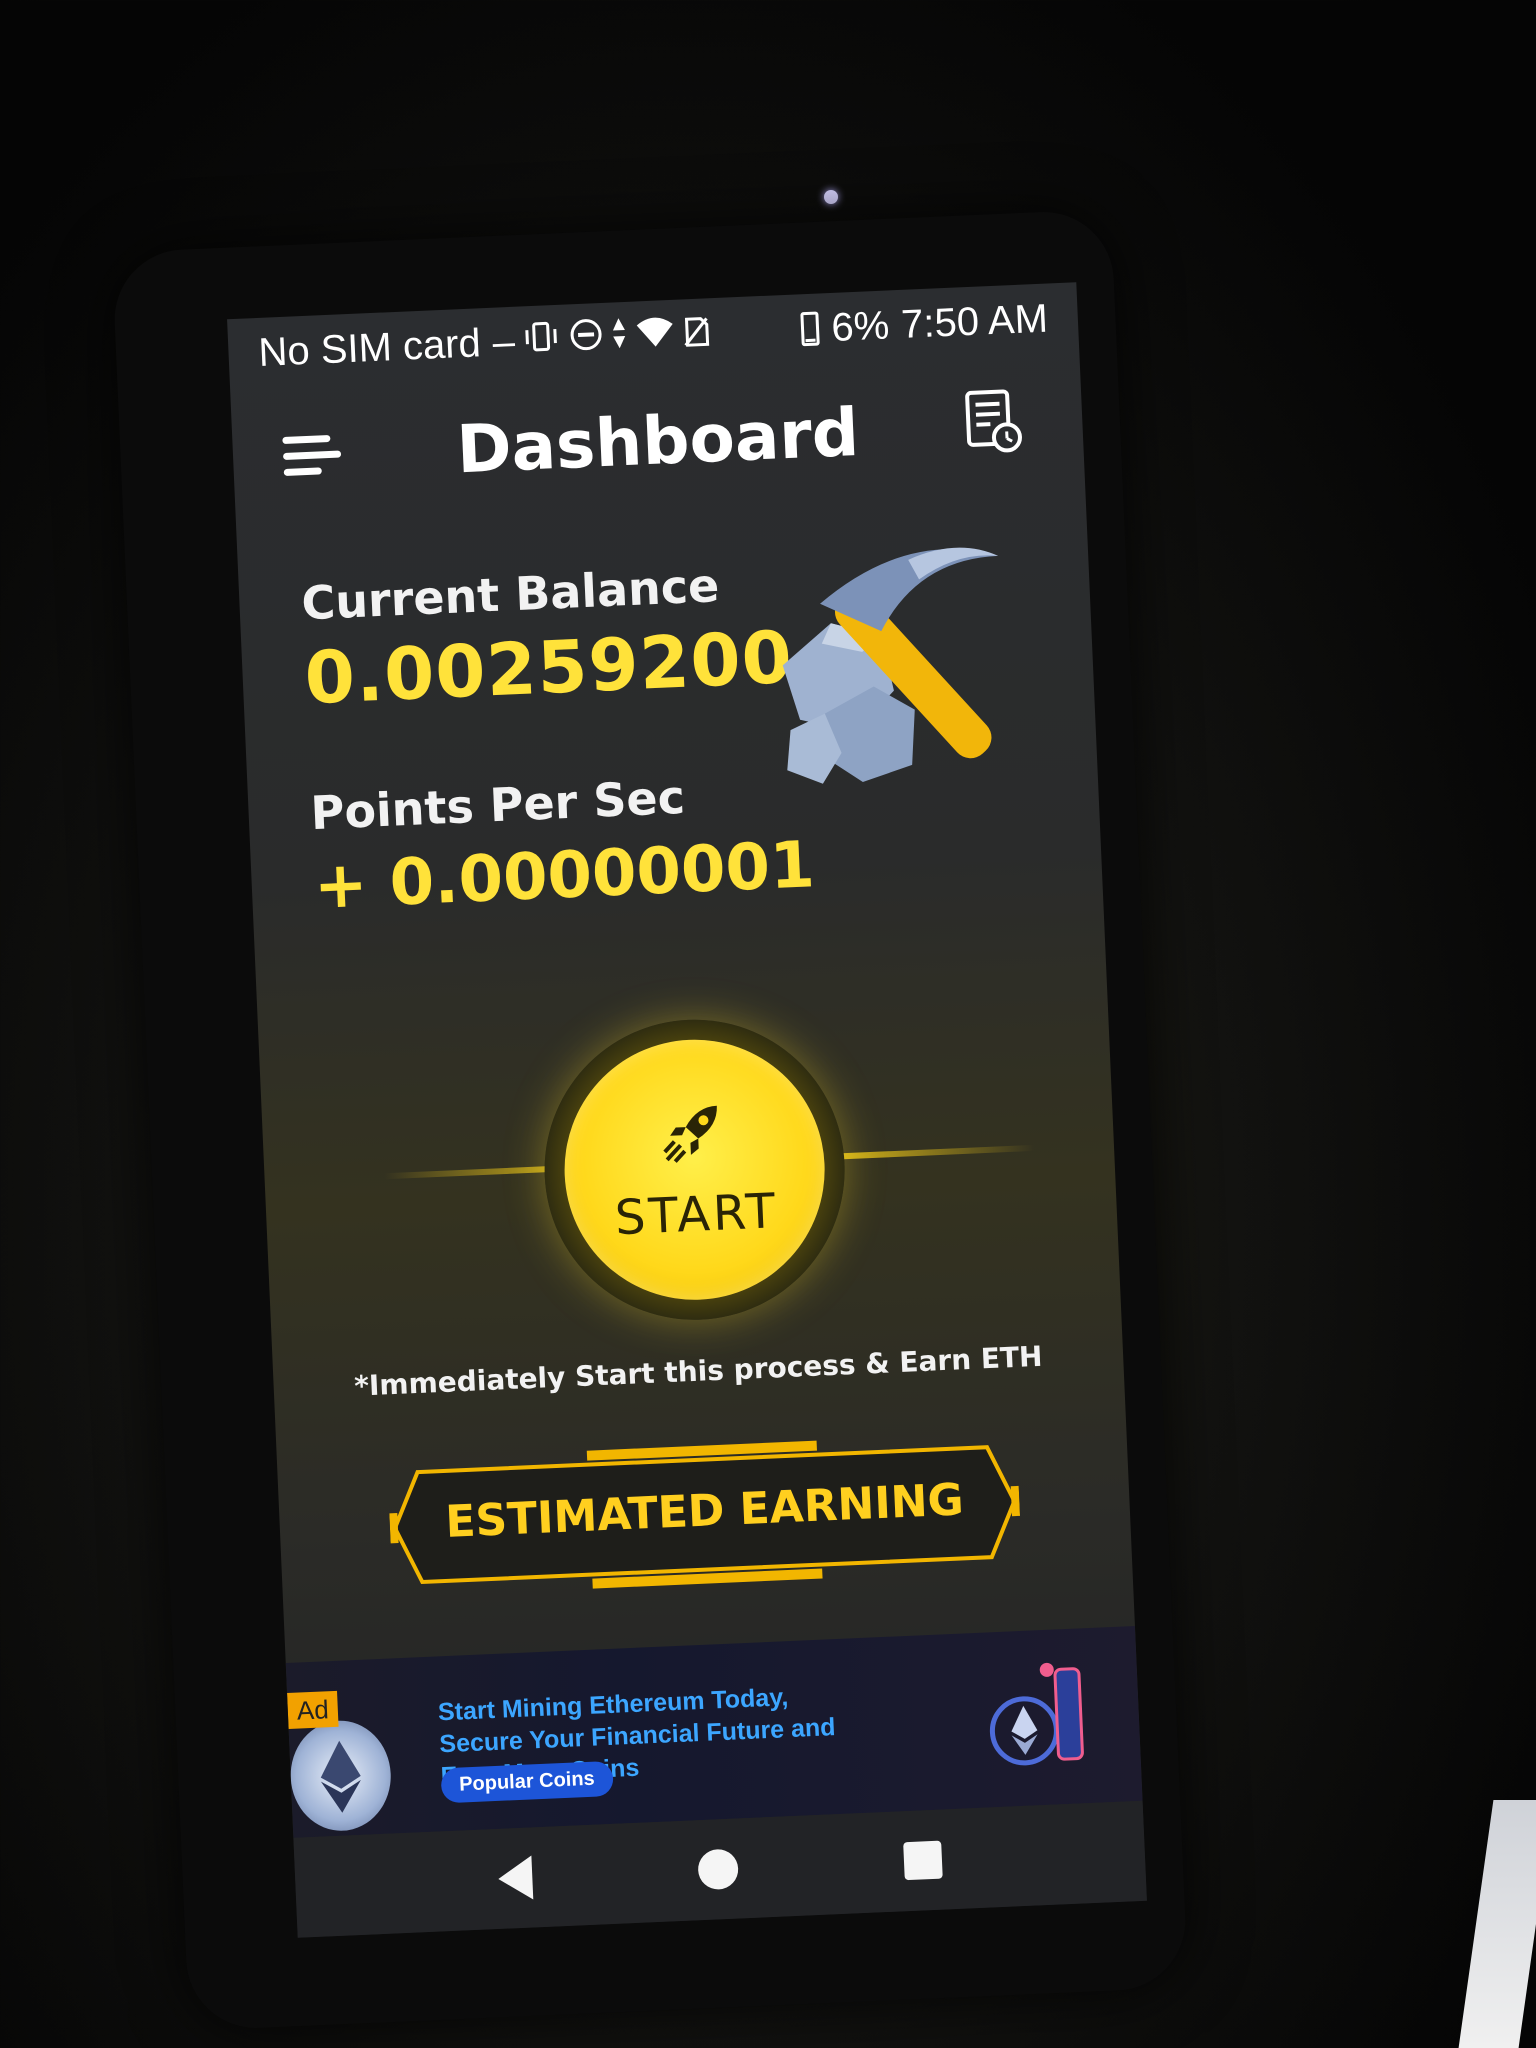  I want to click on balance-value: 0.00259200, so click(548, 668).